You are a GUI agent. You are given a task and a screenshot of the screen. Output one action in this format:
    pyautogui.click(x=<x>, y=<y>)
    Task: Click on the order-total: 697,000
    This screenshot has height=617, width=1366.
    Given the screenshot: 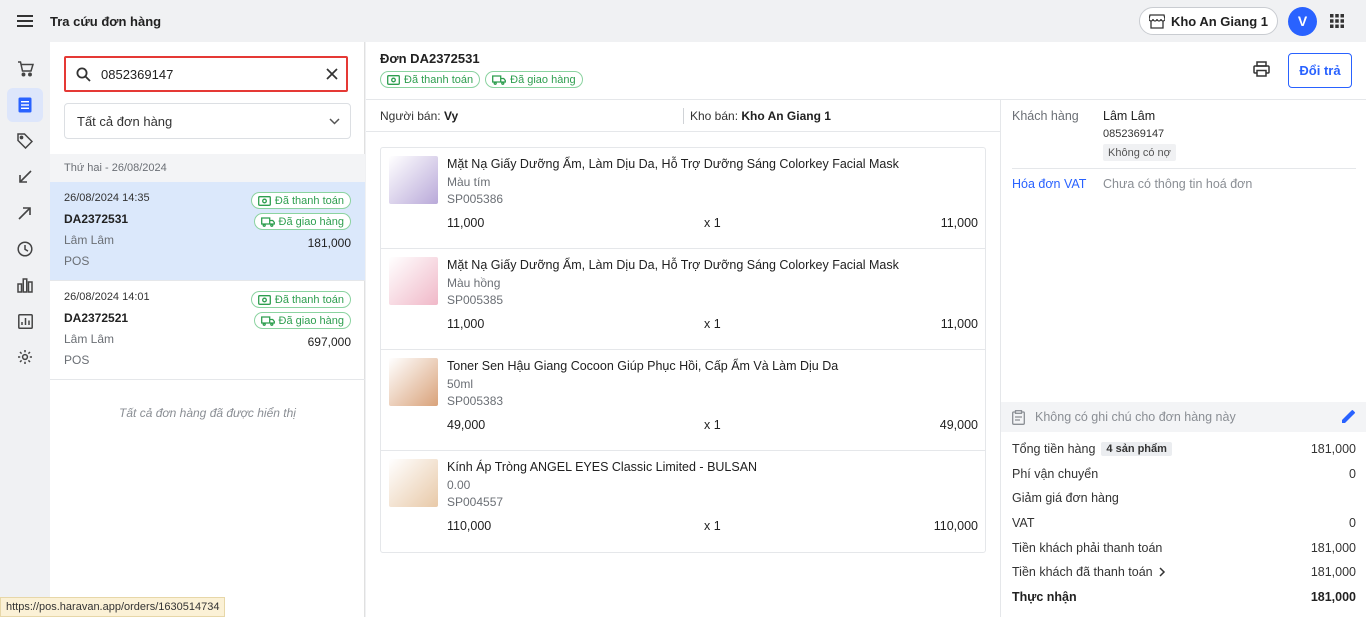 What is the action you would take?
    pyautogui.click(x=329, y=342)
    